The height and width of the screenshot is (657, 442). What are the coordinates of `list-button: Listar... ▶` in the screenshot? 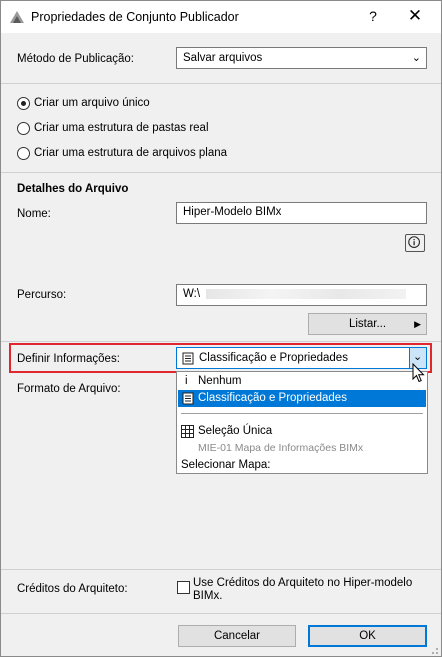 It's located at (367, 324).